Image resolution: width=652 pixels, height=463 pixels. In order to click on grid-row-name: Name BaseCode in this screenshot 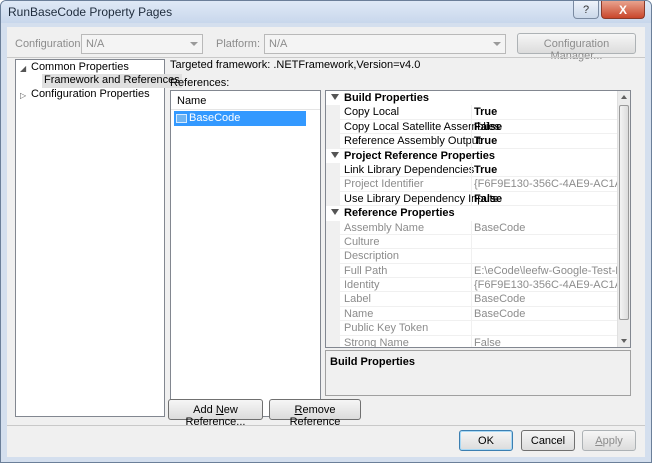, I will do `click(471, 314)`.